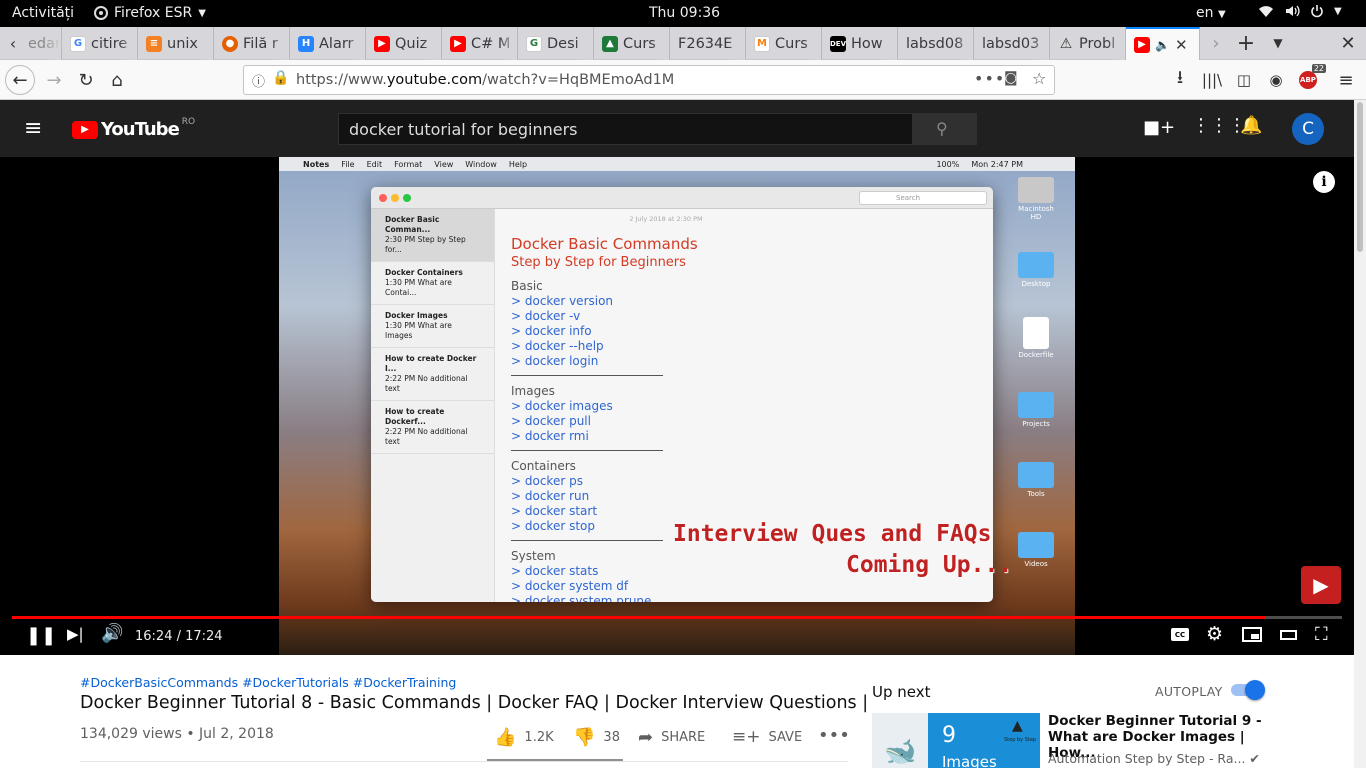 The height and width of the screenshot is (768, 1366). What do you see at coordinates (625, 129) in the screenshot?
I see `search-input: docker tutorial for beginners` at bounding box center [625, 129].